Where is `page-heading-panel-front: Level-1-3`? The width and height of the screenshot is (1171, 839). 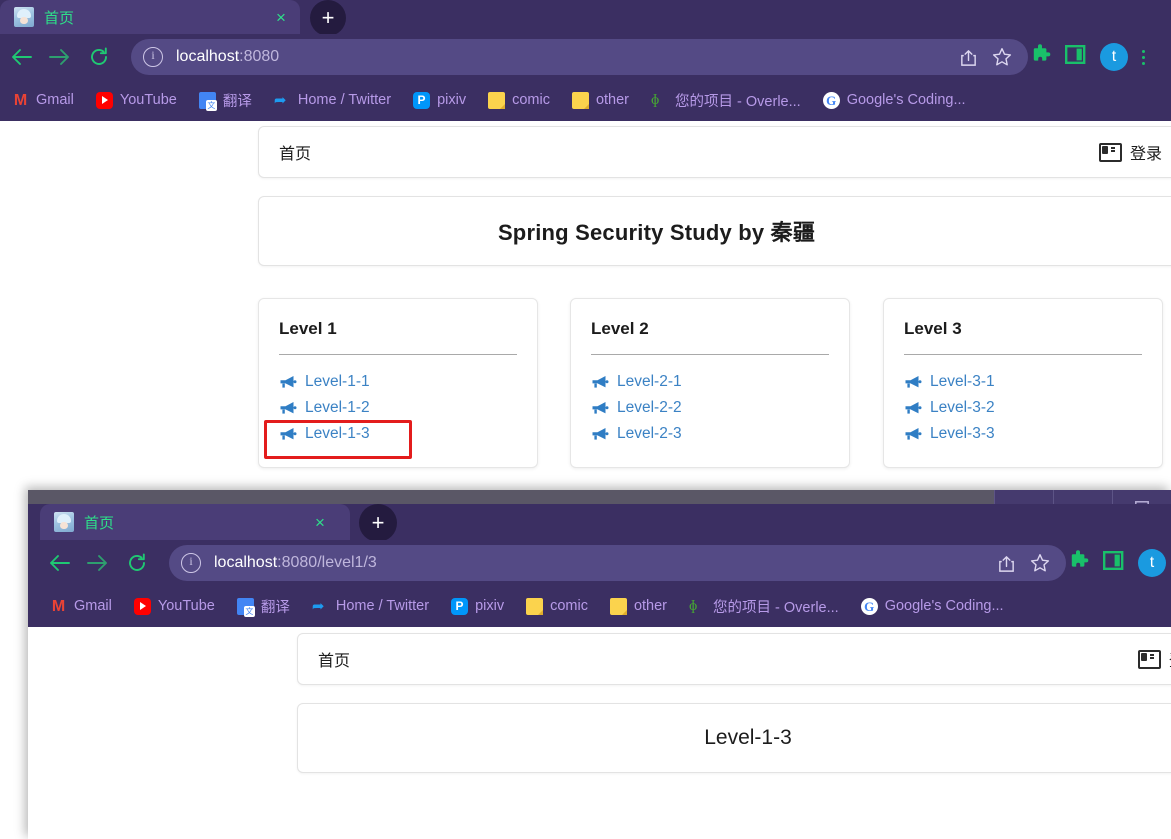 page-heading-panel-front: Level-1-3 is located at coordinates (734, 738).